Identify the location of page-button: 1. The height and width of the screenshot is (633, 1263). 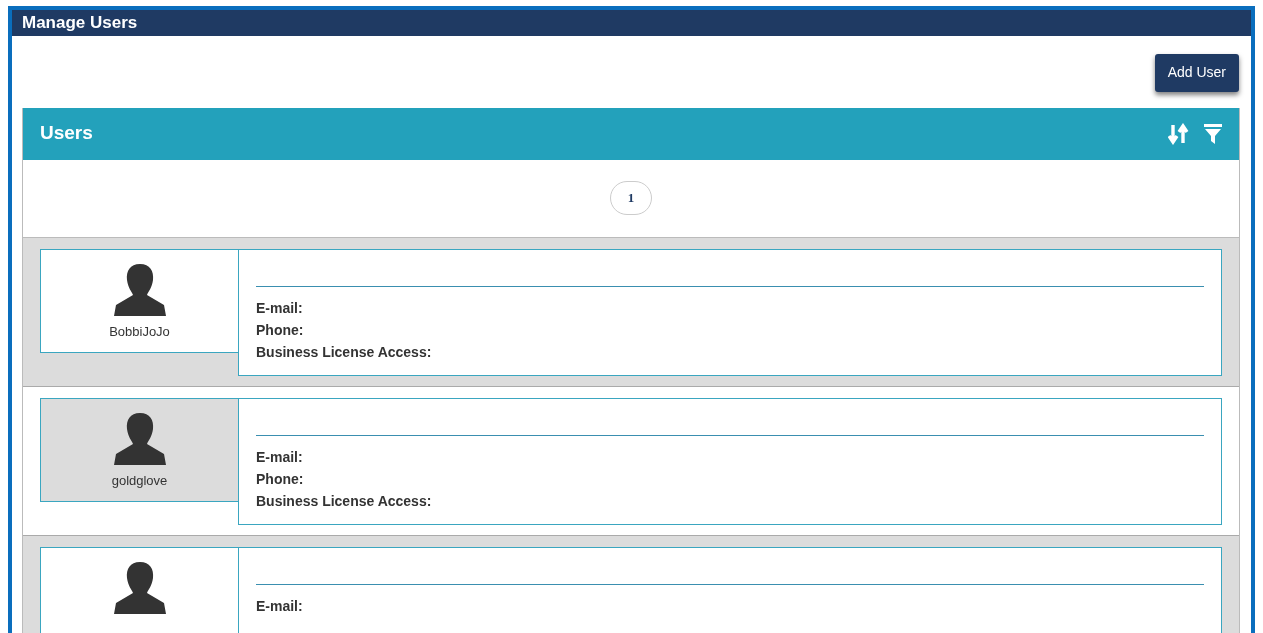
(631, 198).